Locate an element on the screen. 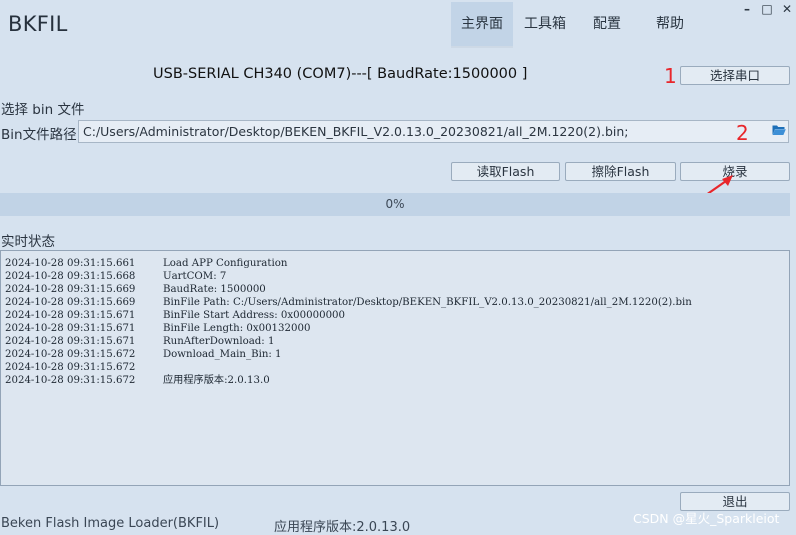  tab-config: 配置 is located at coordinates (607, 24).